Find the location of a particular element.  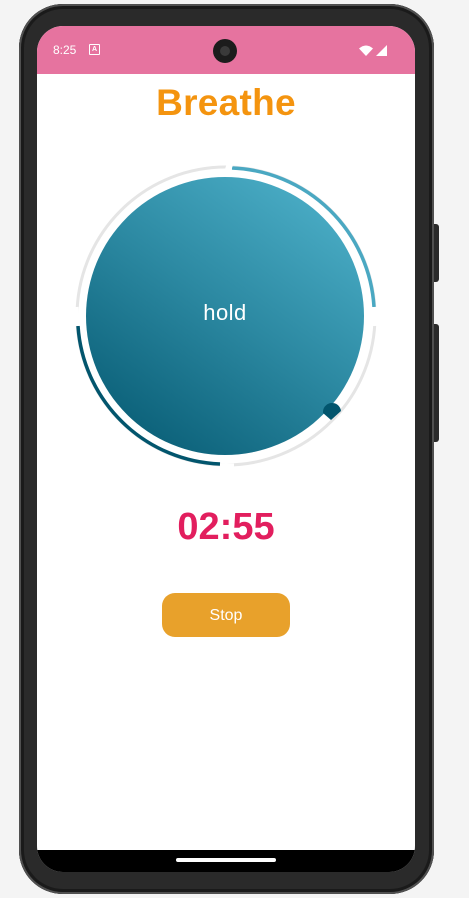

breath-phase-label: hold is located at coordinates (225, 312).